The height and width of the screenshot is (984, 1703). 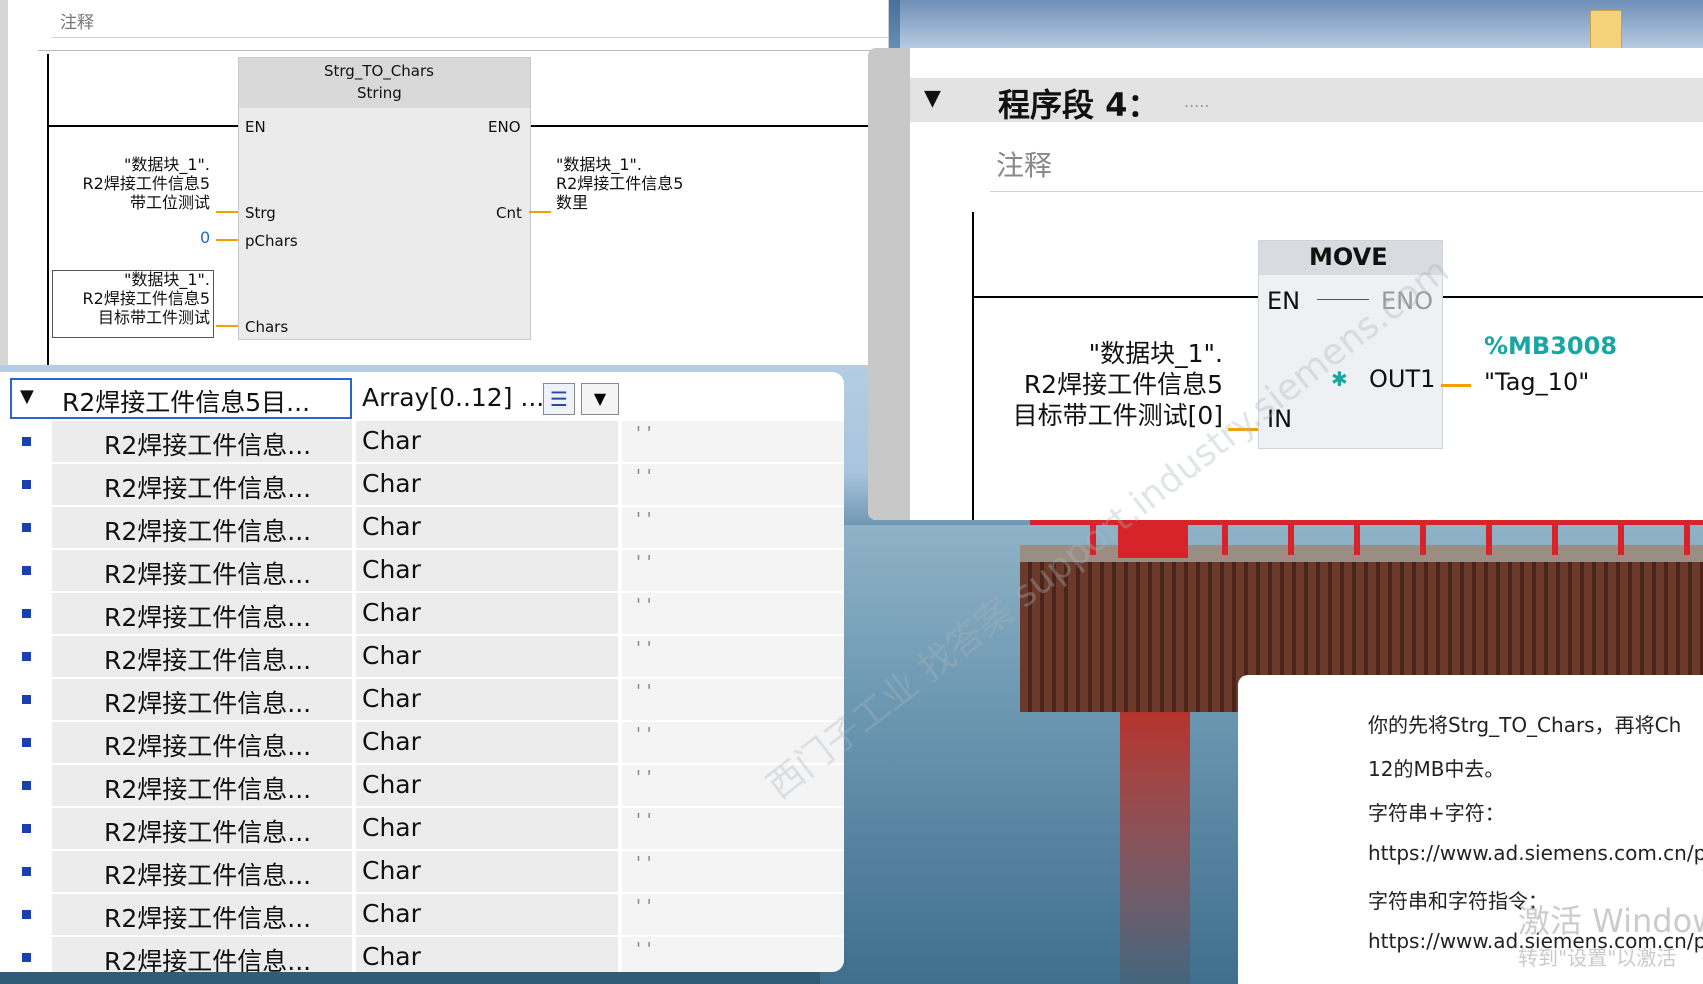 I want to click on answer-line: 你的先将Strg_TO_Chars，再将Ch, so click(x=1525, y=725).